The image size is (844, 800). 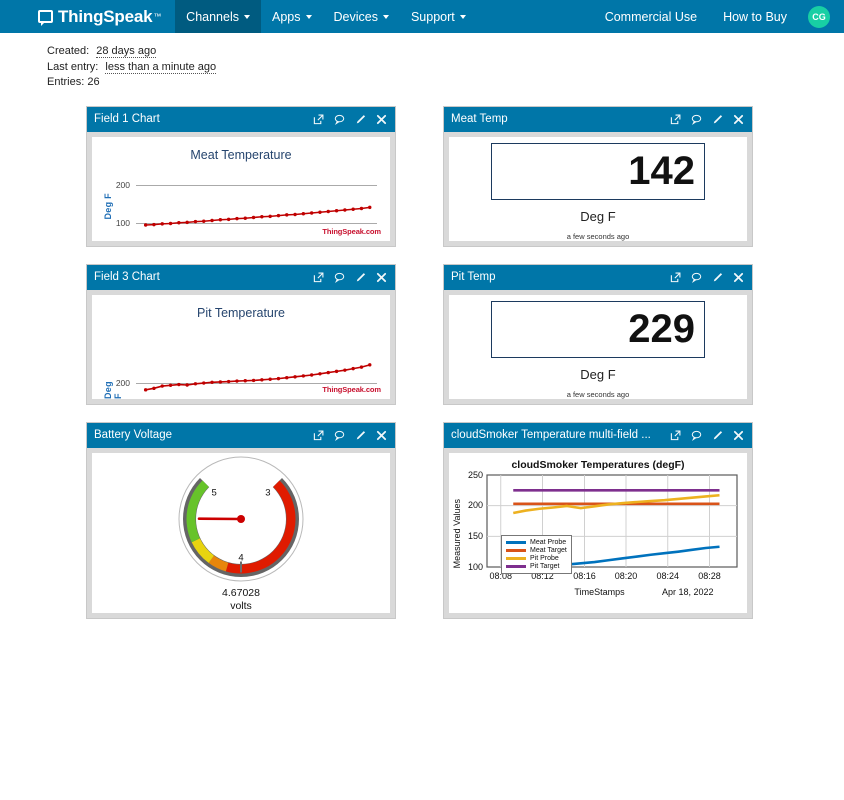 What do you see at coordinates (45, 18) in the screenshot?
I see `speech-bubble-icon` at bounding box center [45, 18].